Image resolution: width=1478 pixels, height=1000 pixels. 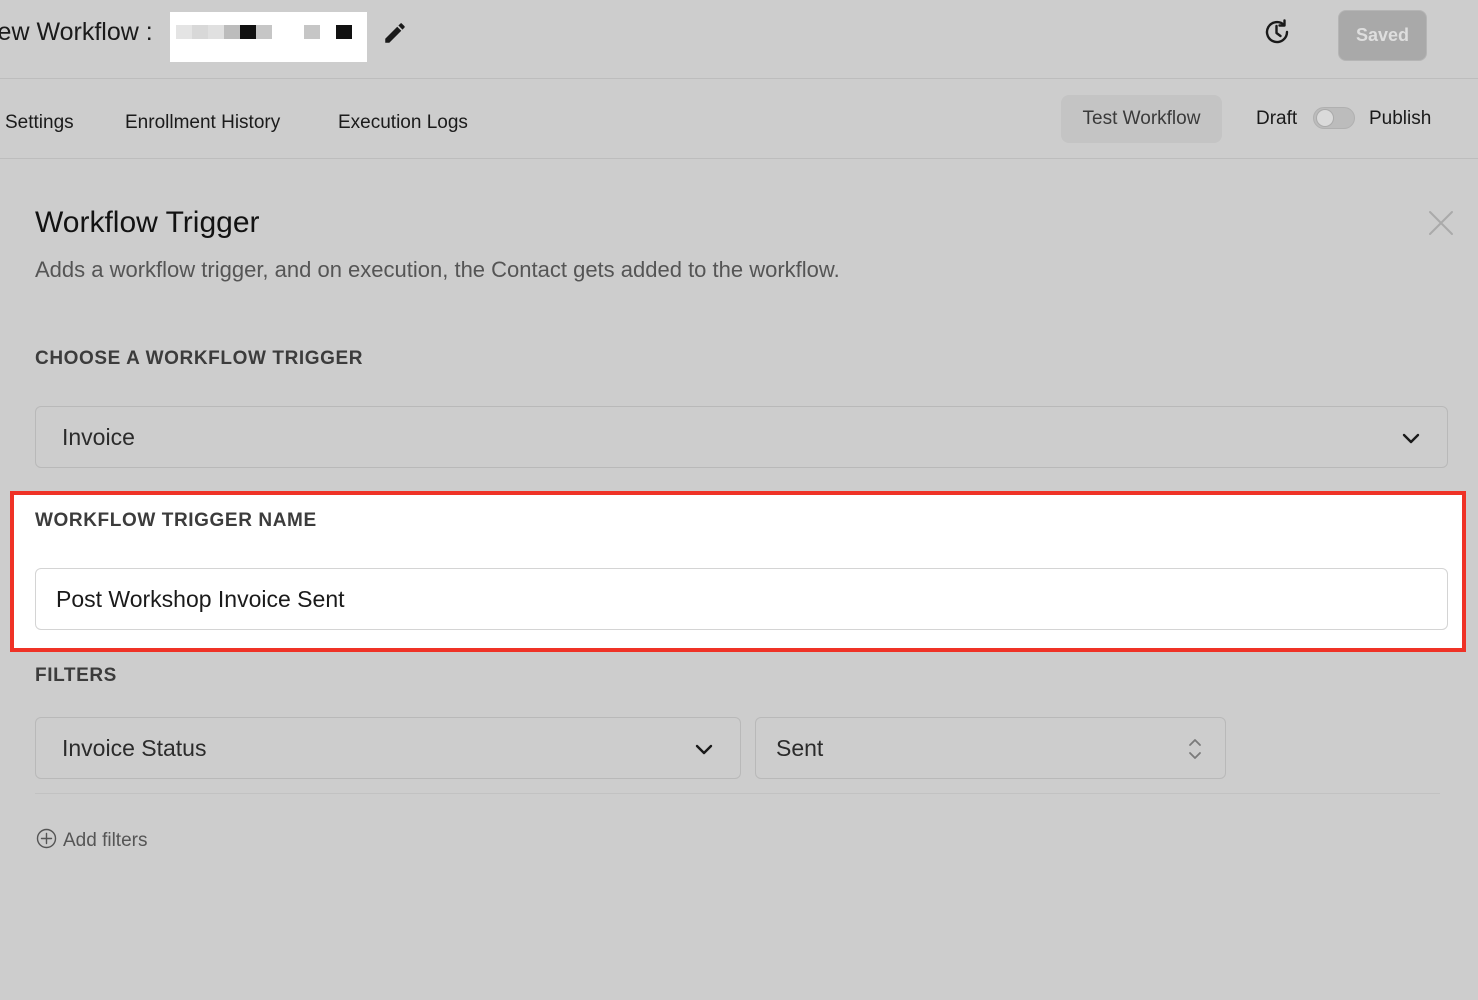 I want to click on filters-label: FILTERS, so click(x=76, y=675).